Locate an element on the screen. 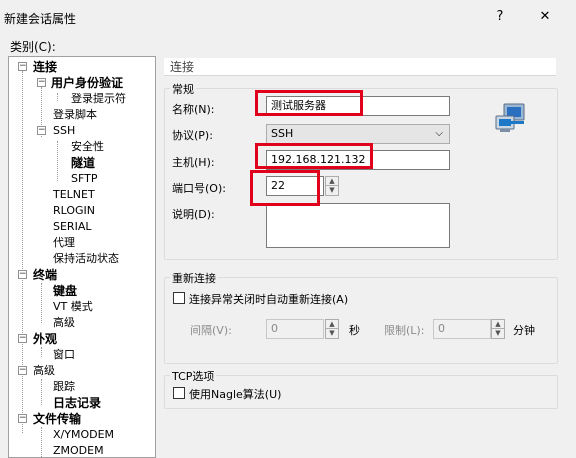  auto-reconnect-label: 连接异常关闭时自动重新连接(A) is located at coordinates (269, 299).